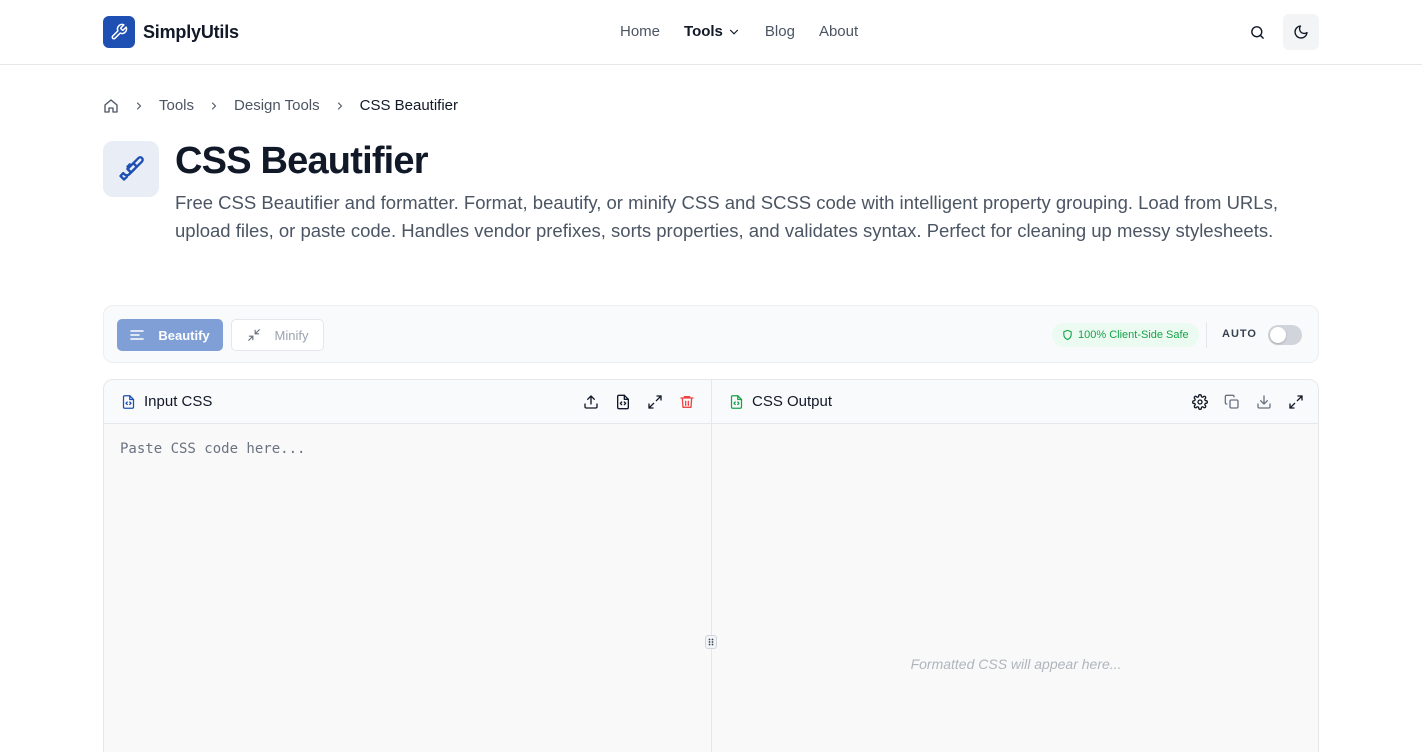 This screenshot has height=752, width=1422. I want to click on client-side-safe-badge: 100% Client-Side Safe, so click(1125, 335).